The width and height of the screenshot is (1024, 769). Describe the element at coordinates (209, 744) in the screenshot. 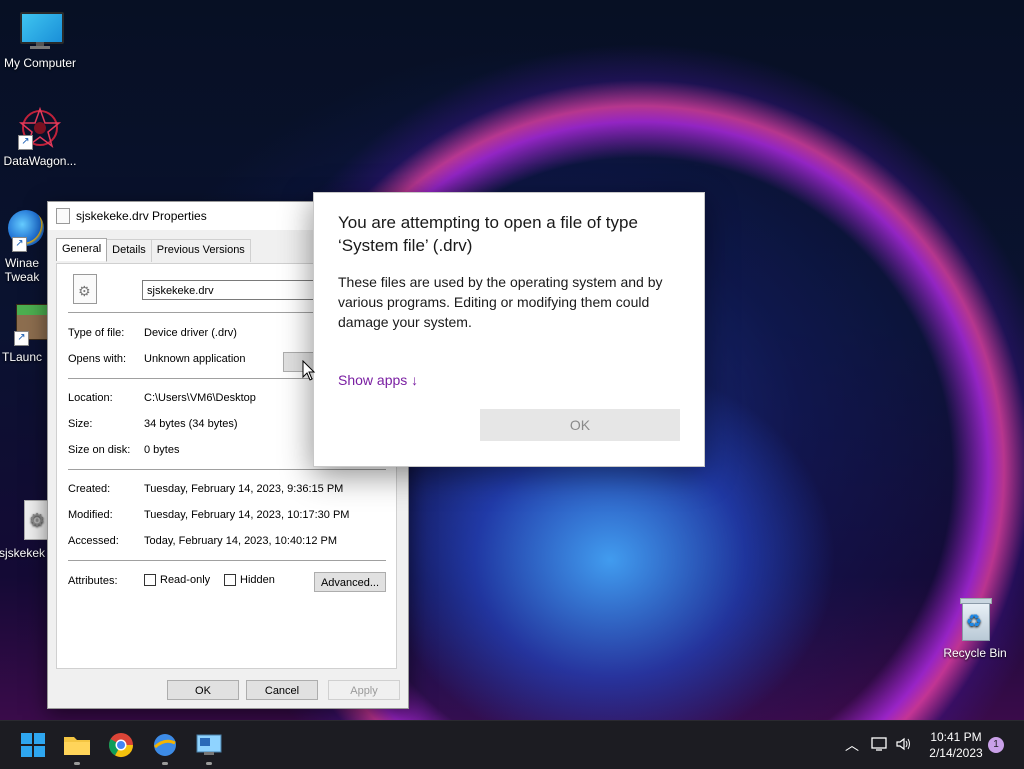

I see `system-monitor-icon` at that location.